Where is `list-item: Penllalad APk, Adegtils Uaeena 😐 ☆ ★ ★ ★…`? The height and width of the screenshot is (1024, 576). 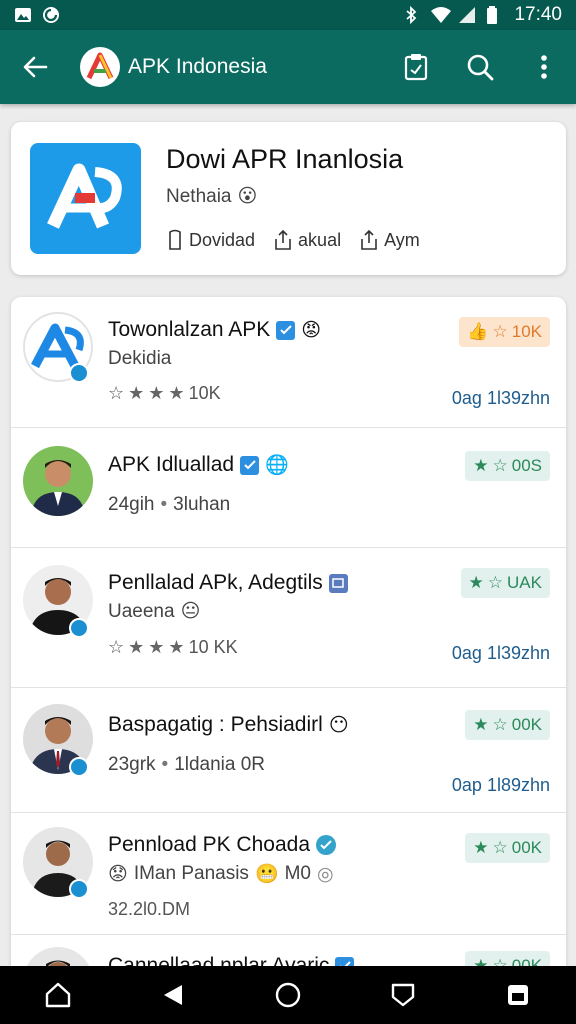
list-item: Penllalad APk, Adegtils Uaeena 😐 ☆ ★ ★ ★… is located at coordinates (288, 618).